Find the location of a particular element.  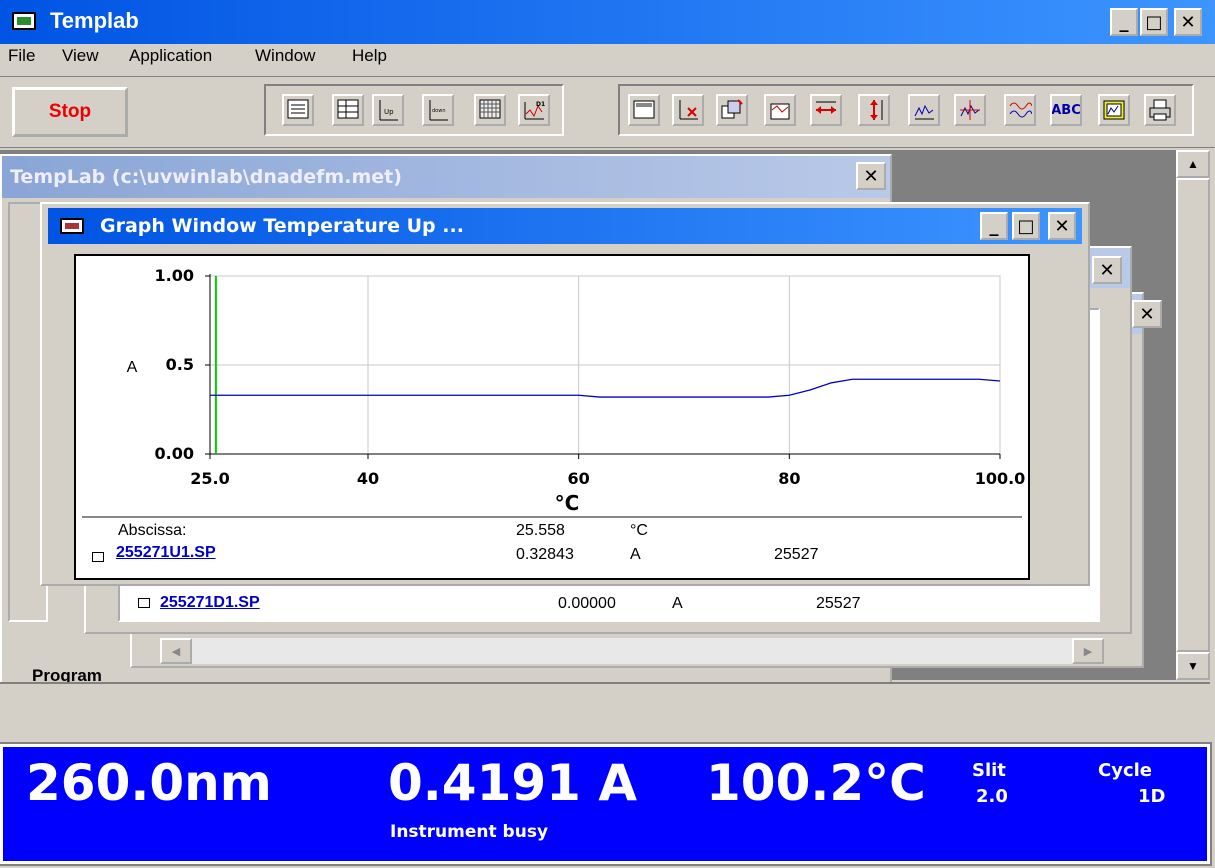

menu-window: Window is located at coordinates (285, 56).